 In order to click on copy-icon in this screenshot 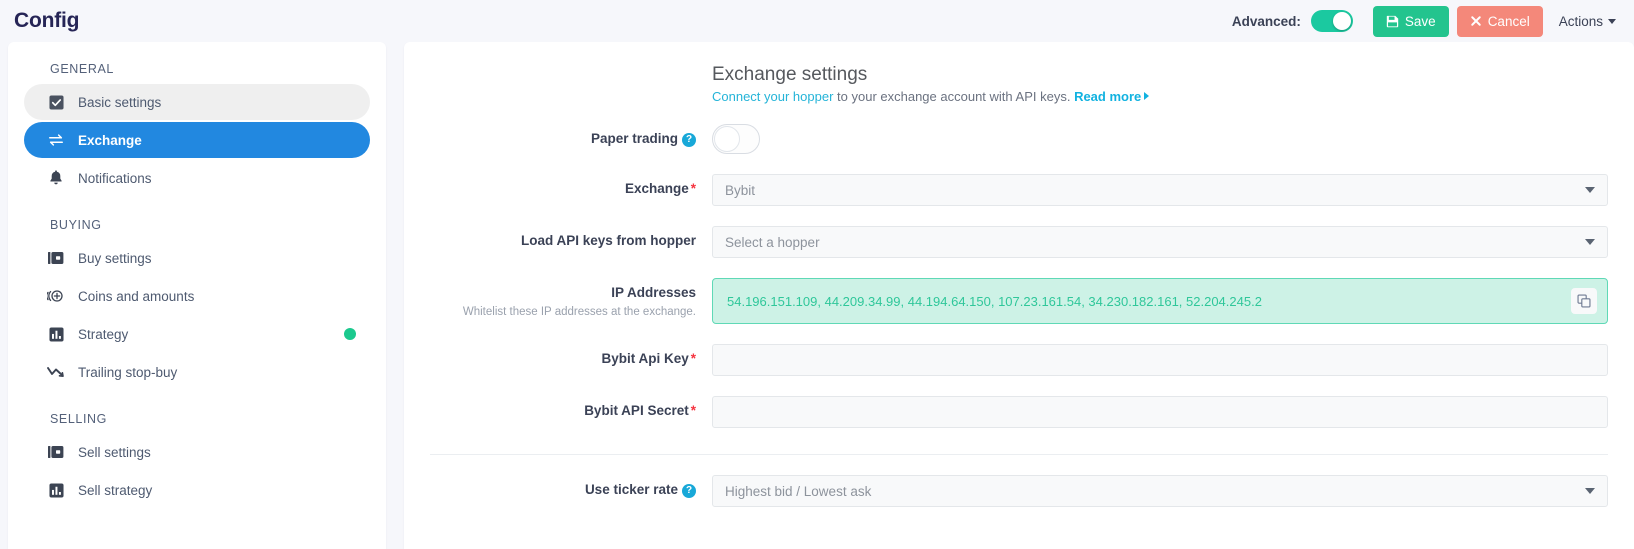, I will do `click(1584, 301)`.